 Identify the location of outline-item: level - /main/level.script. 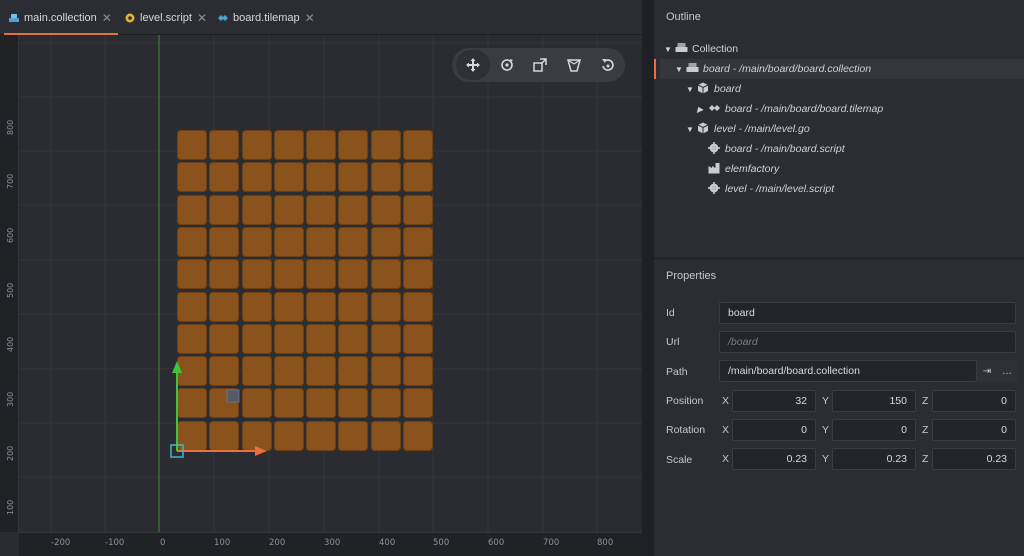
(765, 189).